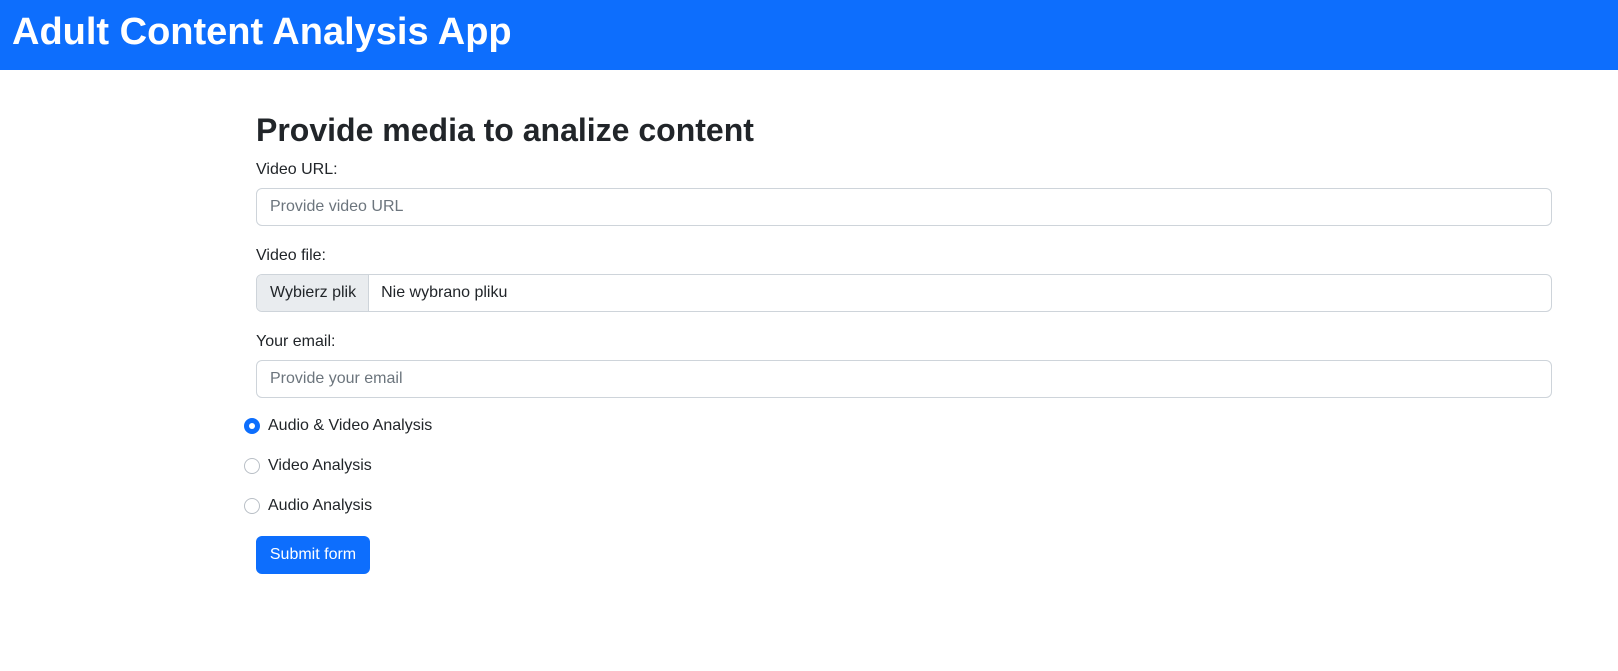 This screenshot has width=1618, height=671. Describe the element at coordinates (320, 465) in the screenshot. I see `radio-label: Video Analysis` at that location.